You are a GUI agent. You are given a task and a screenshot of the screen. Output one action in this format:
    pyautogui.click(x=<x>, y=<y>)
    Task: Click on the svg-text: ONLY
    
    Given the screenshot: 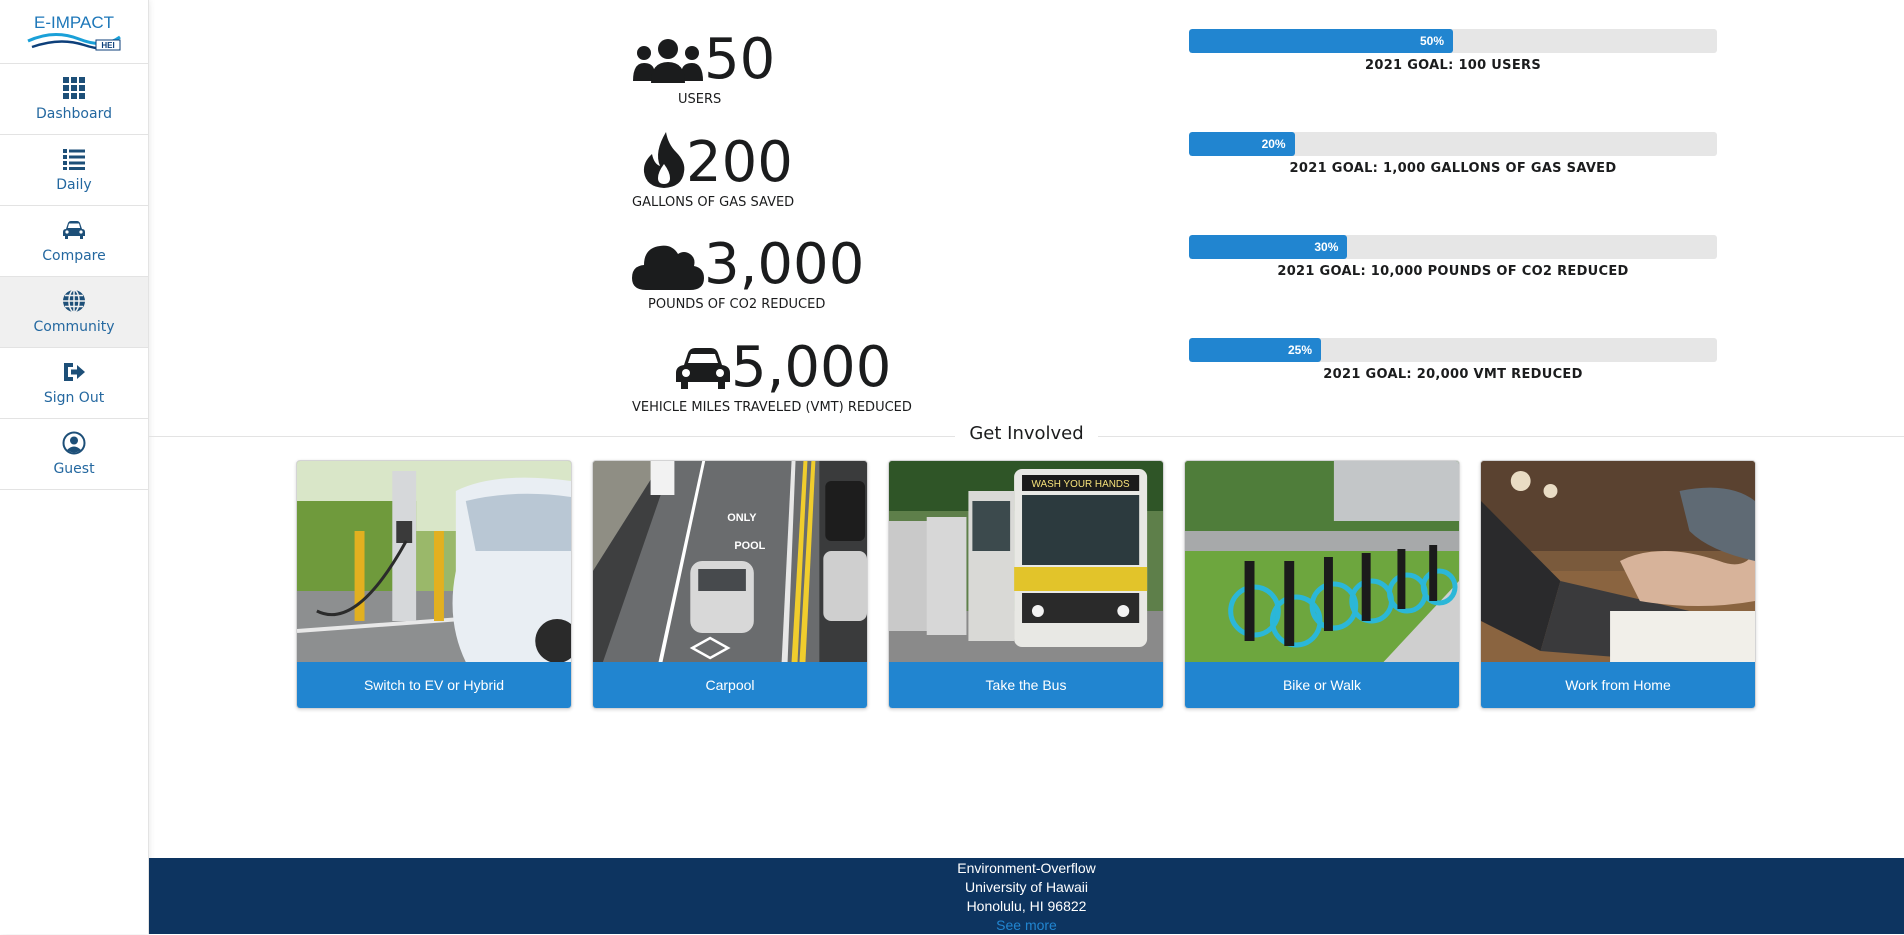 What is the action you would take?
    pyautogui.click(x=742, y=518)
    